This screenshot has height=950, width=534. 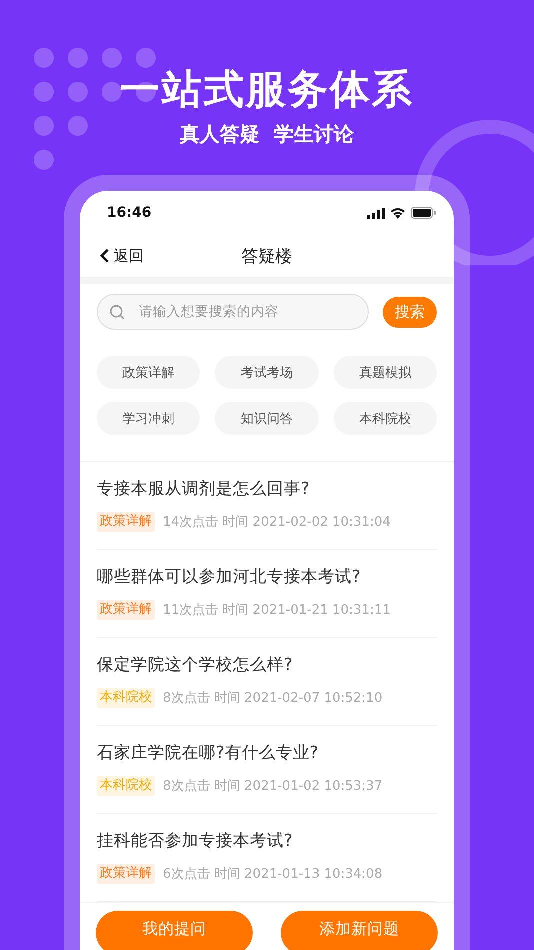 What do you see at coordinates (267, 418) in the screenshot?
I see `category-chip: 知识问答` at bounding box center [267, 418].